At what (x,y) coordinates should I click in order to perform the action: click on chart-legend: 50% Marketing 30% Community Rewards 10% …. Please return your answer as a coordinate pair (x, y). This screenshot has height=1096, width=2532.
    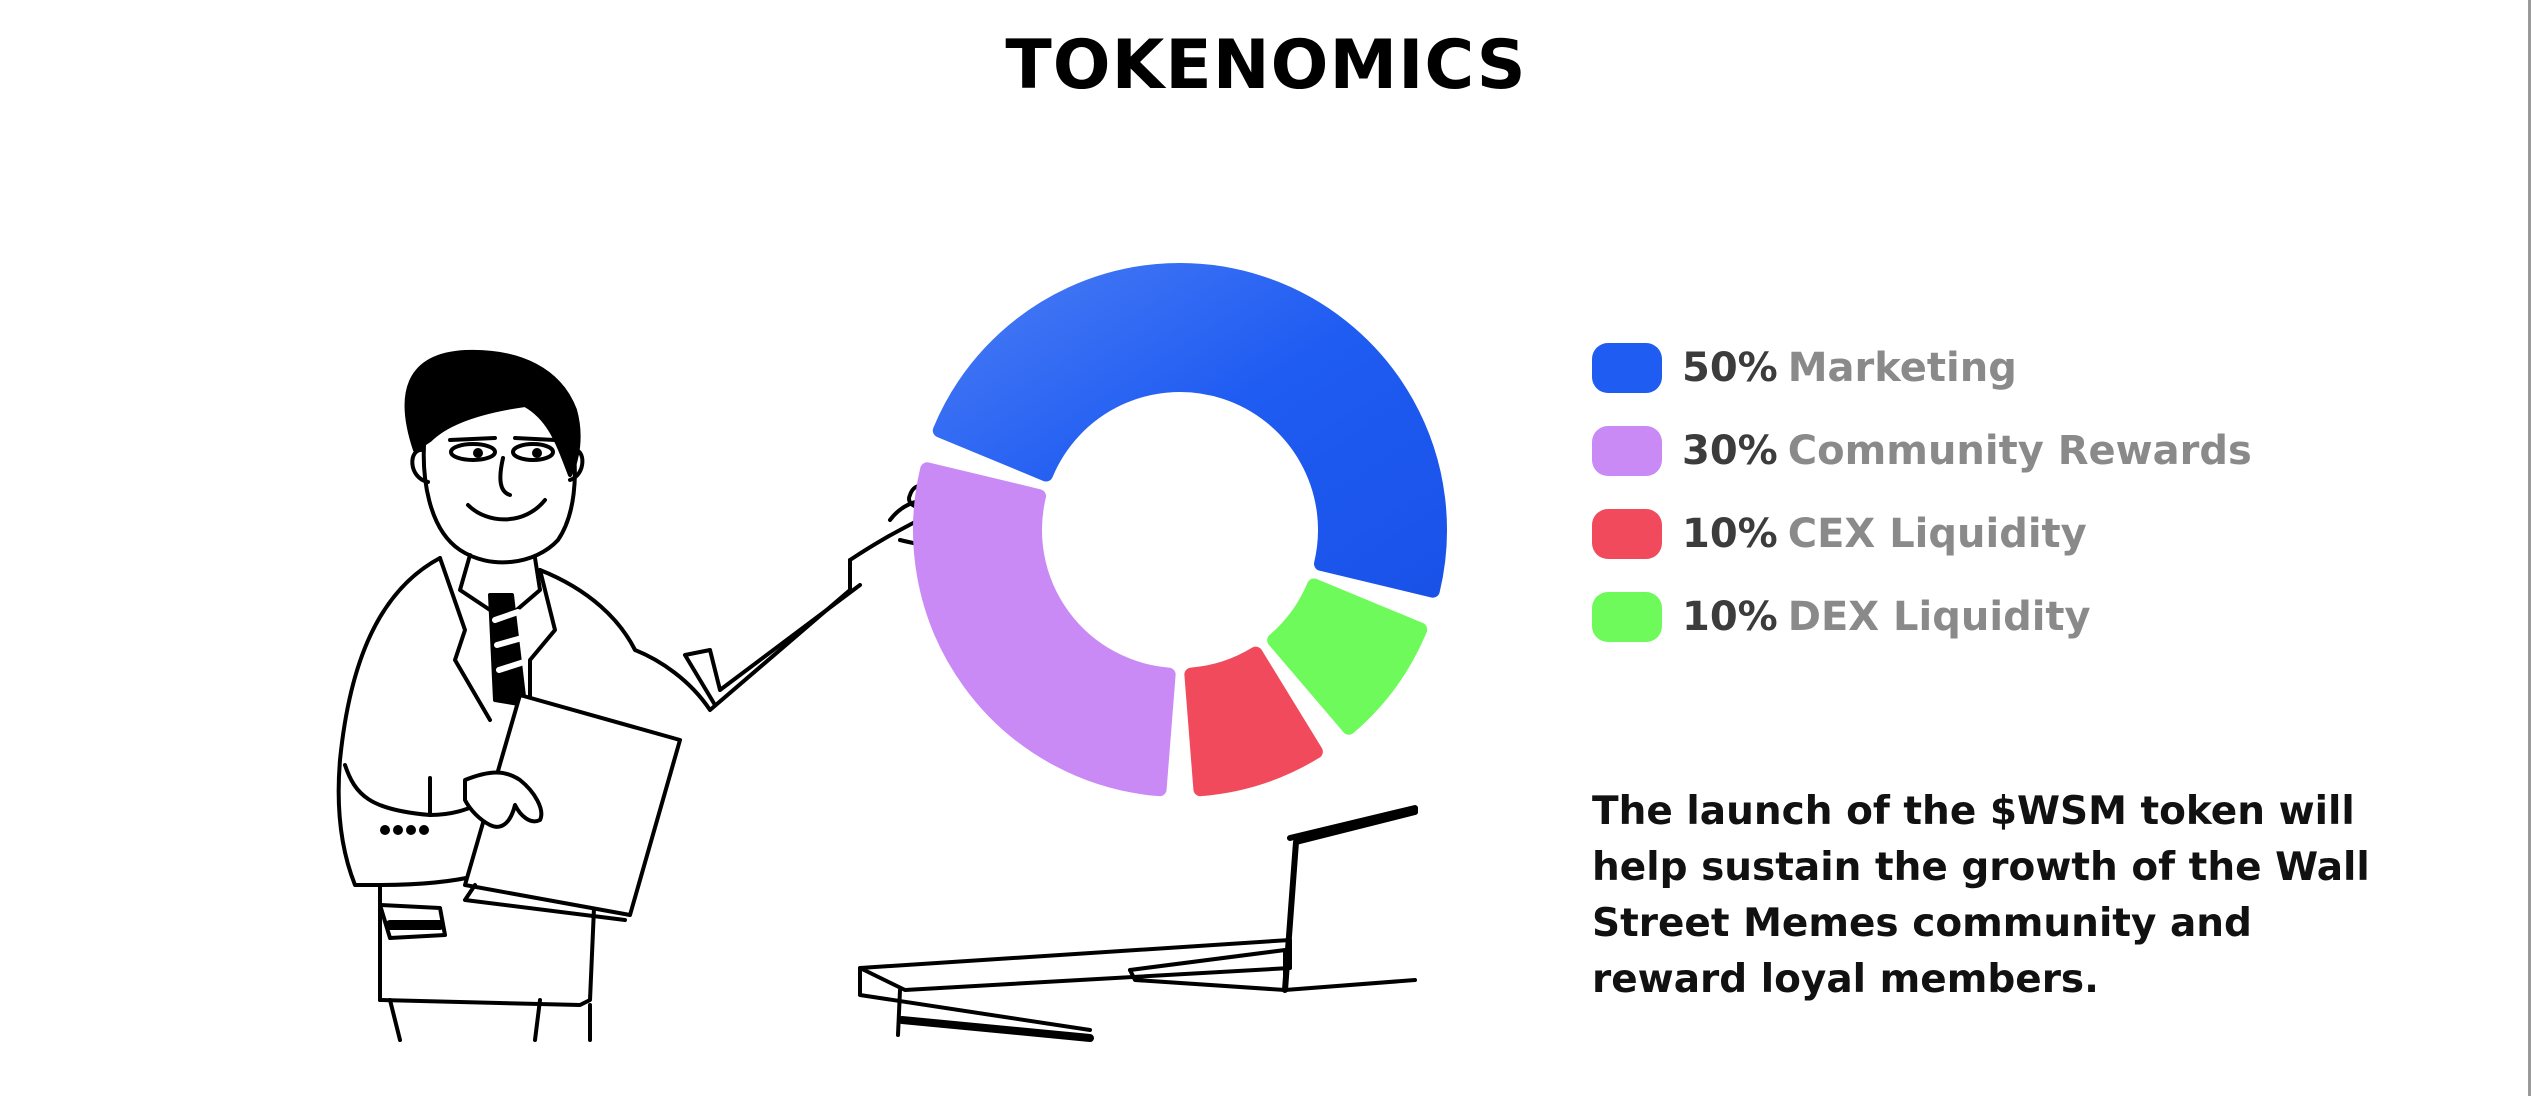
    Looking at the image, I should click on (2022, 492).